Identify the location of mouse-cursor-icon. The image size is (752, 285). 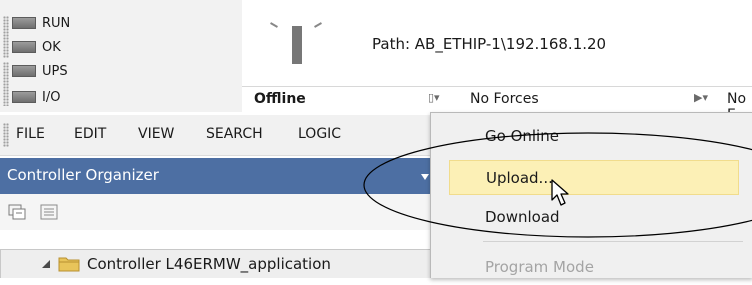
(560, 192).